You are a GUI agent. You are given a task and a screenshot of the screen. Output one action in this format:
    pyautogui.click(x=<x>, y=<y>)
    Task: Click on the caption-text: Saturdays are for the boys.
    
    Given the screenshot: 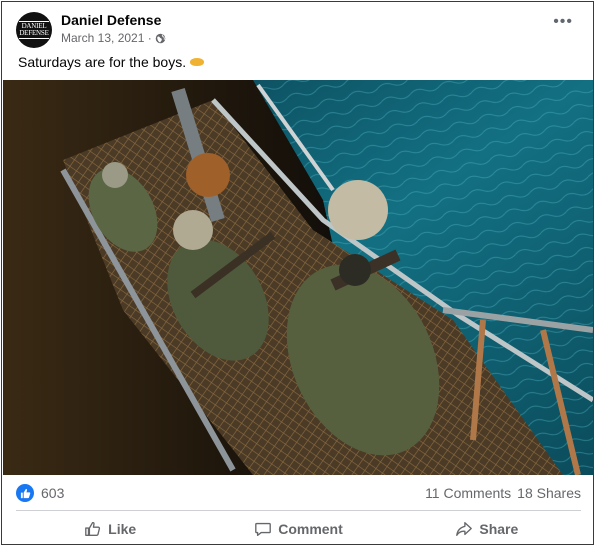 What is the action you would take?
    pyautogui.click(x=102, y=62)
    